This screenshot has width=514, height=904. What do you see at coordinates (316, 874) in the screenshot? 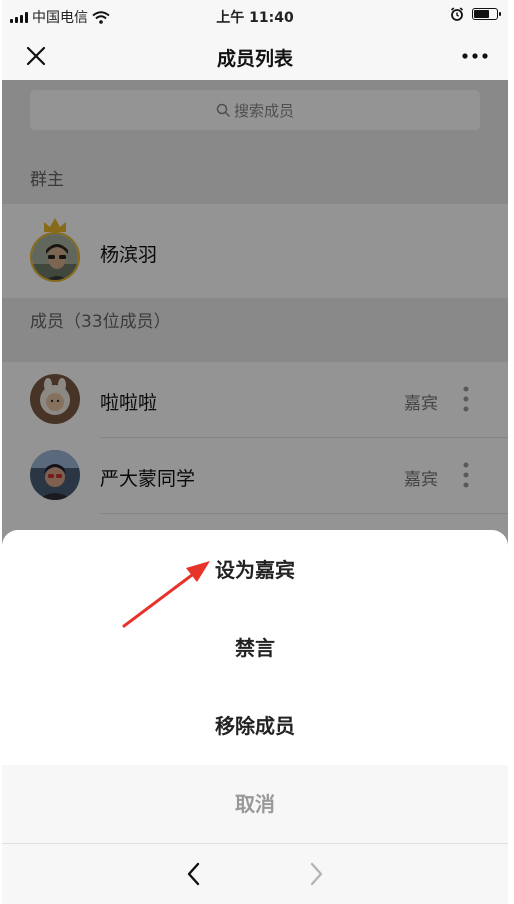
I see `chevron-right-icon` at bounding box center [316, 874].